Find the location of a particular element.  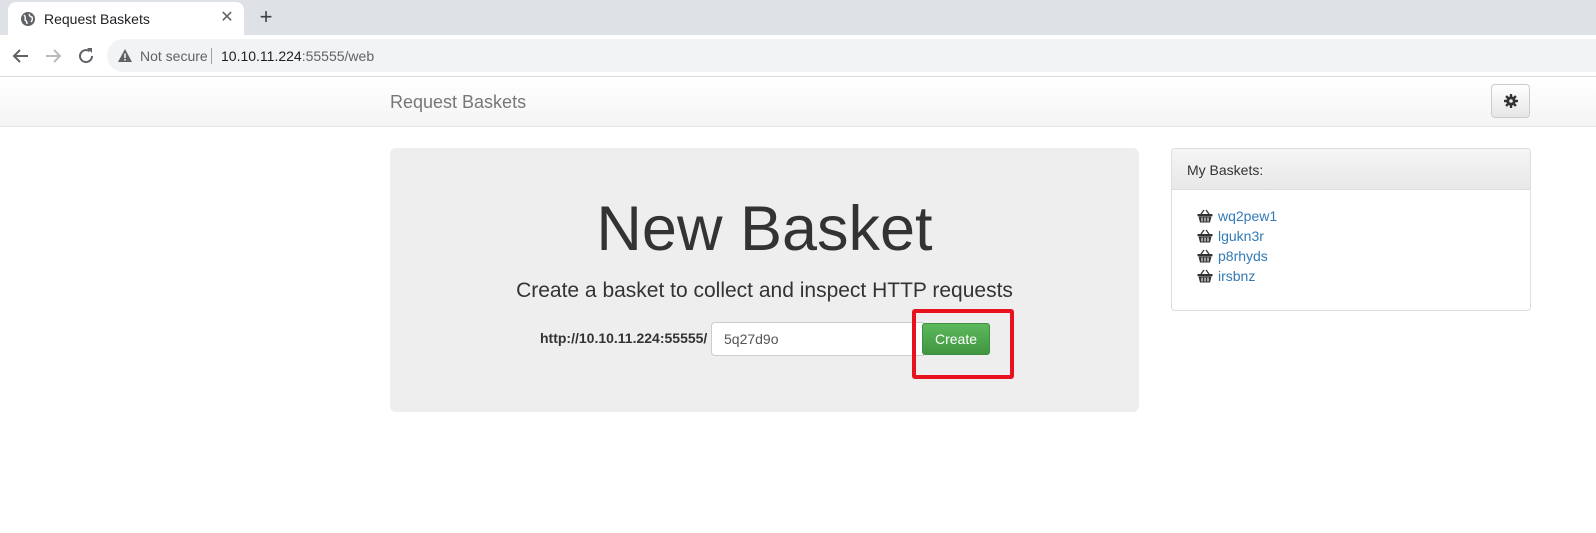

browser-tab: Request Baskets ✕ is located at coordinates (126, 18).